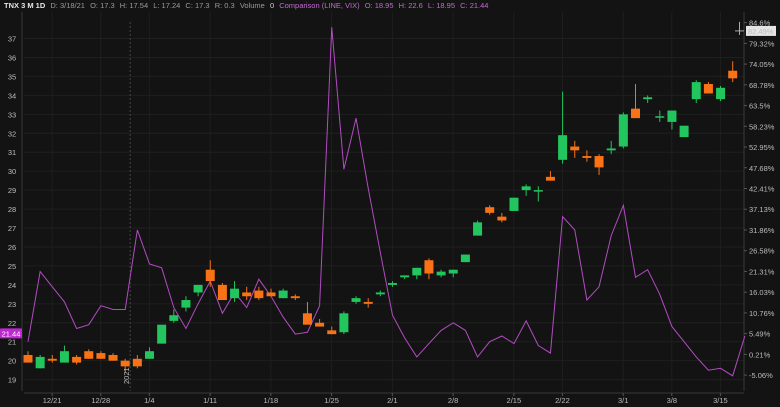 The width and height of the screenshot is (780, 407). I want to click on left-tick-label: 23, so click(12, 304).